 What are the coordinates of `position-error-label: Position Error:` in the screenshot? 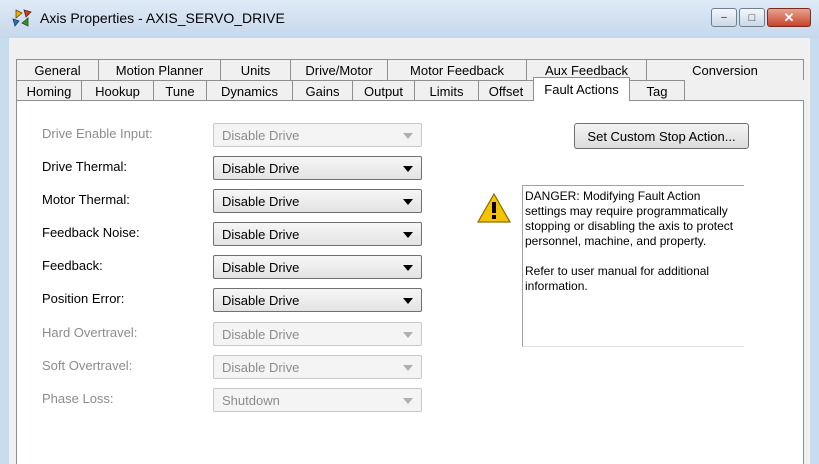 It's located at (83, 298).